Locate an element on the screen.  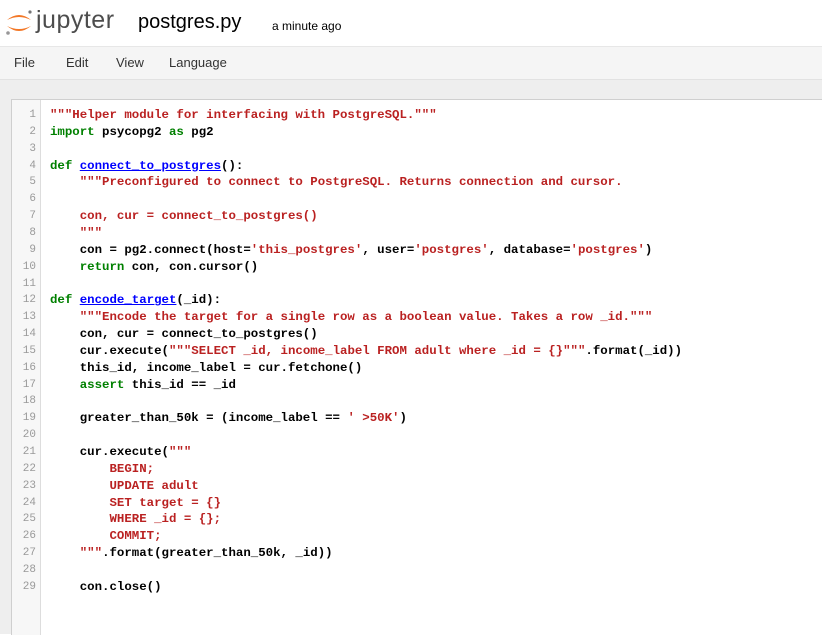
code-line: 11 is located at coordinates (417, 284).